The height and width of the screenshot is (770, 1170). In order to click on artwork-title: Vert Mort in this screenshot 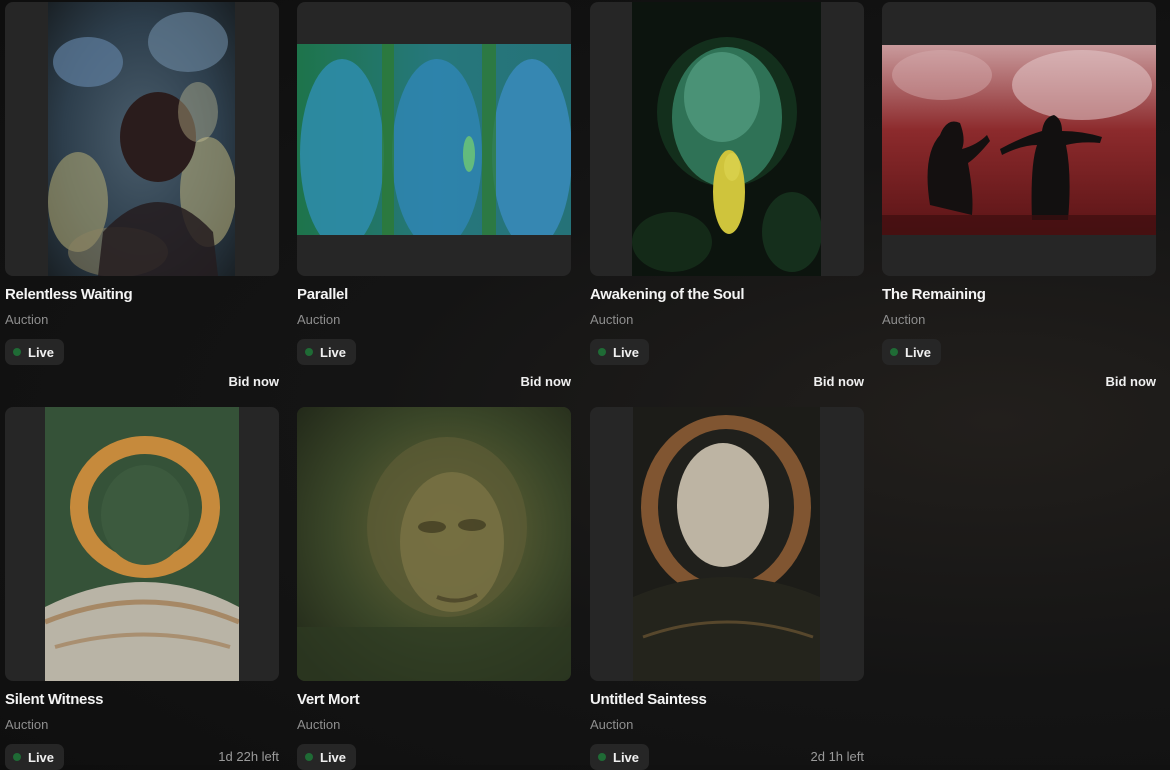, I will do `click(328, 699)`.